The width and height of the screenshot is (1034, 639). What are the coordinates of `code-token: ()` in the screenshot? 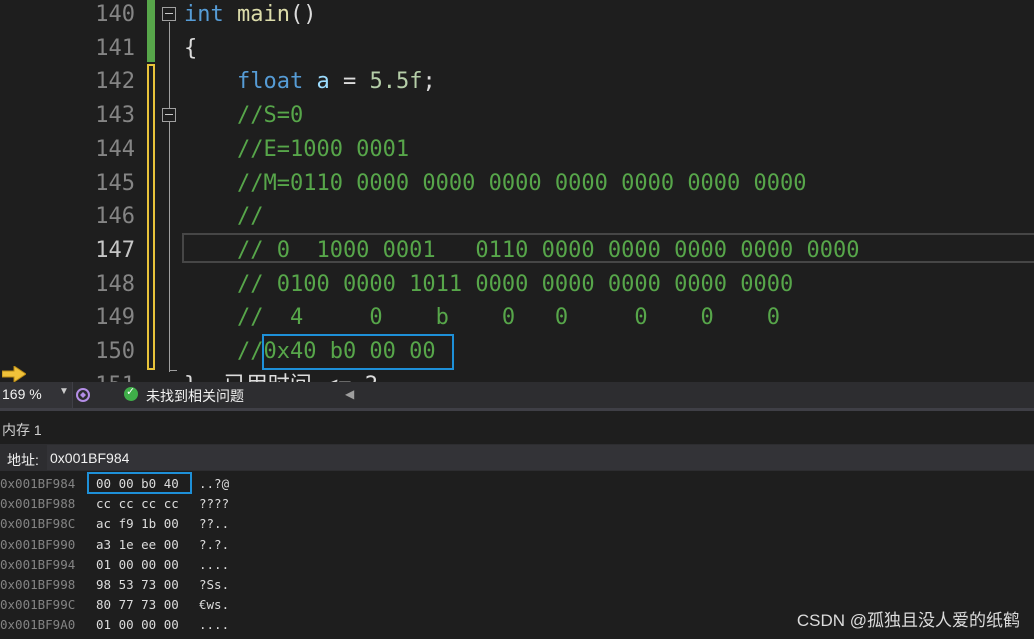 It's located at (303, 14).